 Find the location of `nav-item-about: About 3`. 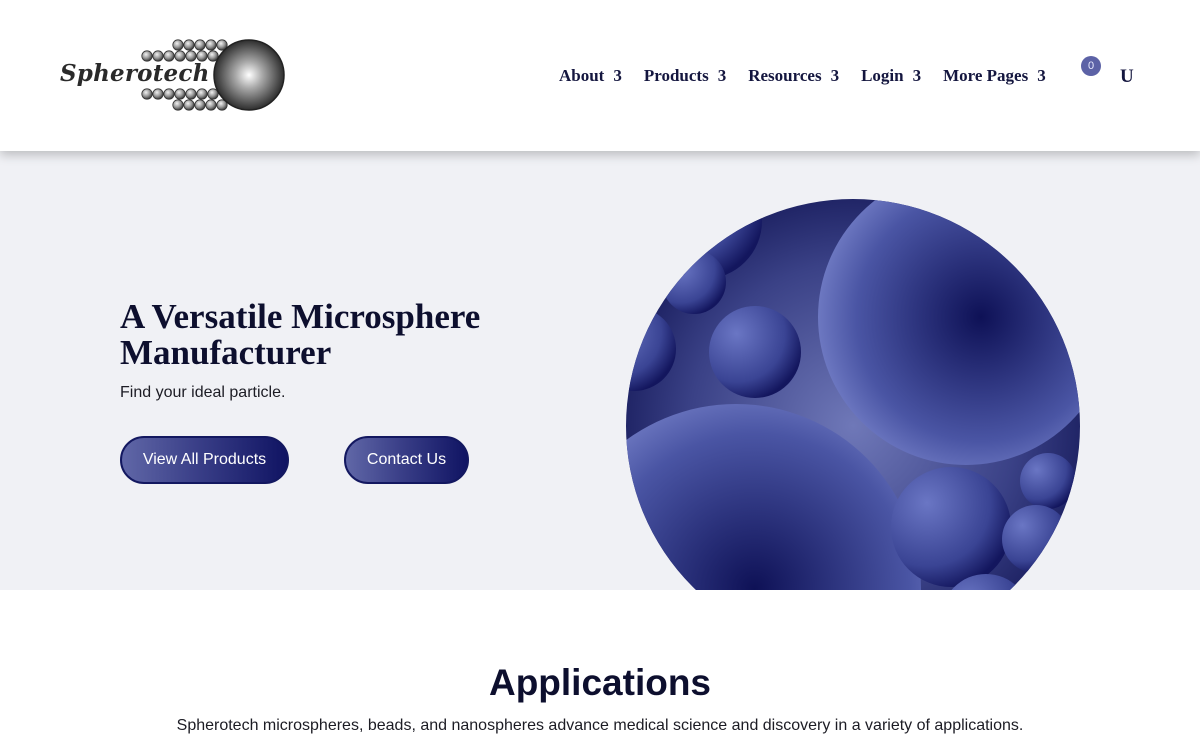

nav-item-about: About 3 is located at coordinates (590, 76).